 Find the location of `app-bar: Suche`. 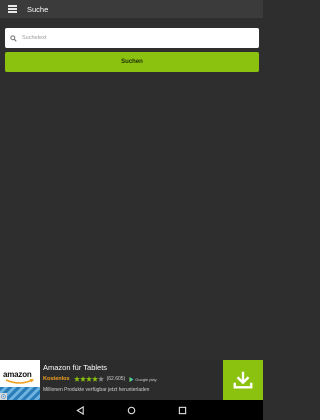

app-bar: Suche is located at coordinates (131, 9).